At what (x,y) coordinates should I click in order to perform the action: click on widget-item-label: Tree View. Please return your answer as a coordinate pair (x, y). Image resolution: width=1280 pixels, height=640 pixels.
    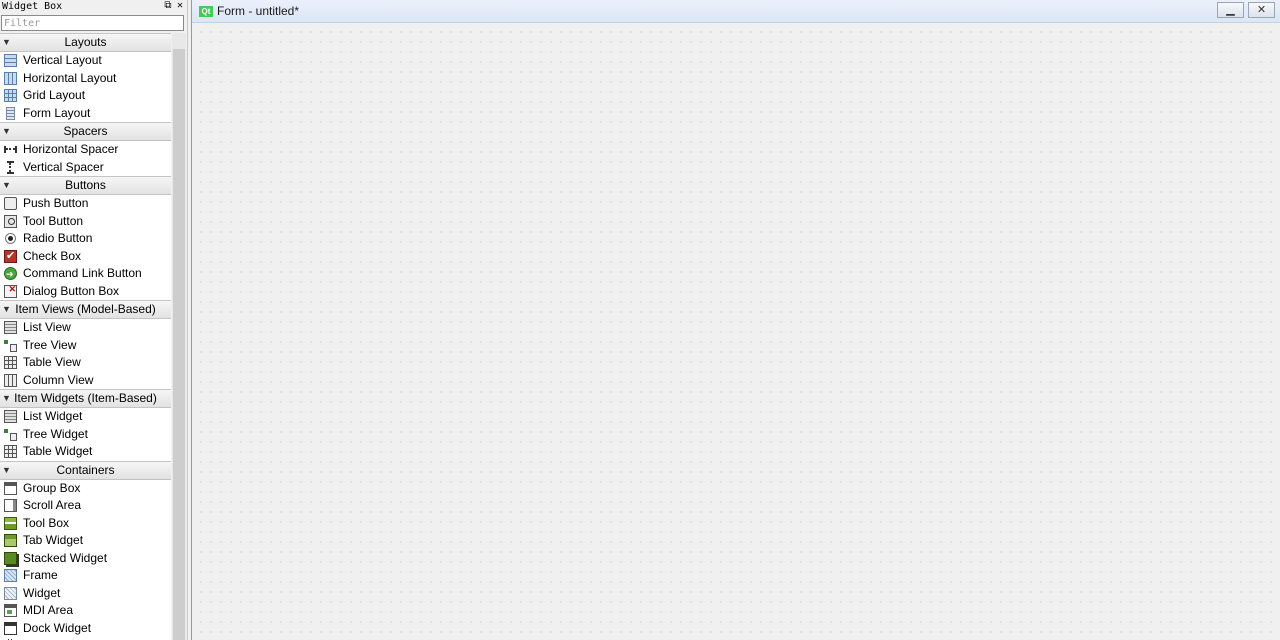
    Looking at the image, I should click on (50, 344).